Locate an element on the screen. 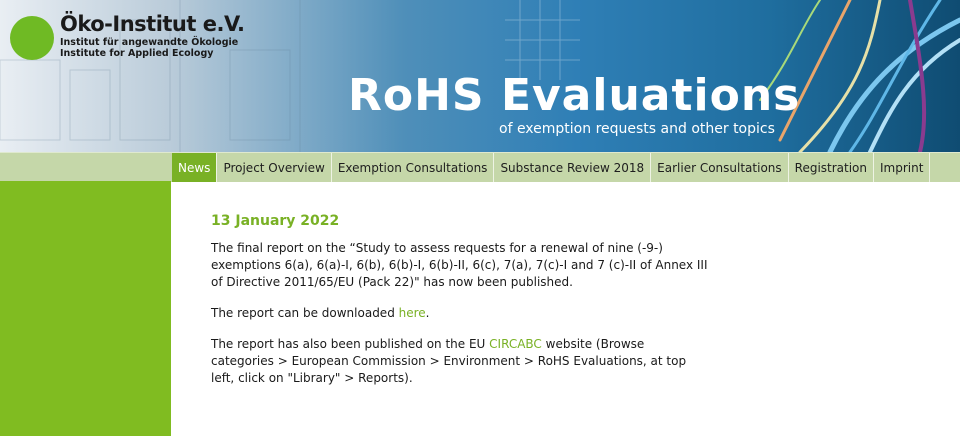 This screenshot has width=960, height=436. circabc-link: CIRCABC is located at coordinates (515, 344).